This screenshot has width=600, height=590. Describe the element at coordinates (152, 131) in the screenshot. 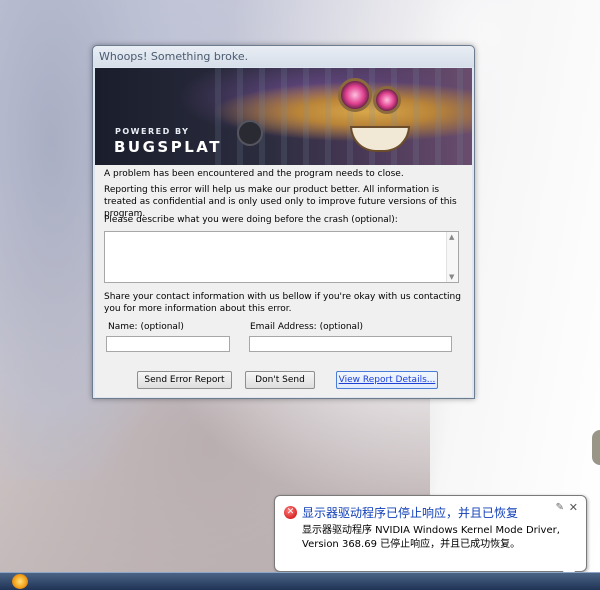

I see `powered-by-label: POWERED BY` at that location.